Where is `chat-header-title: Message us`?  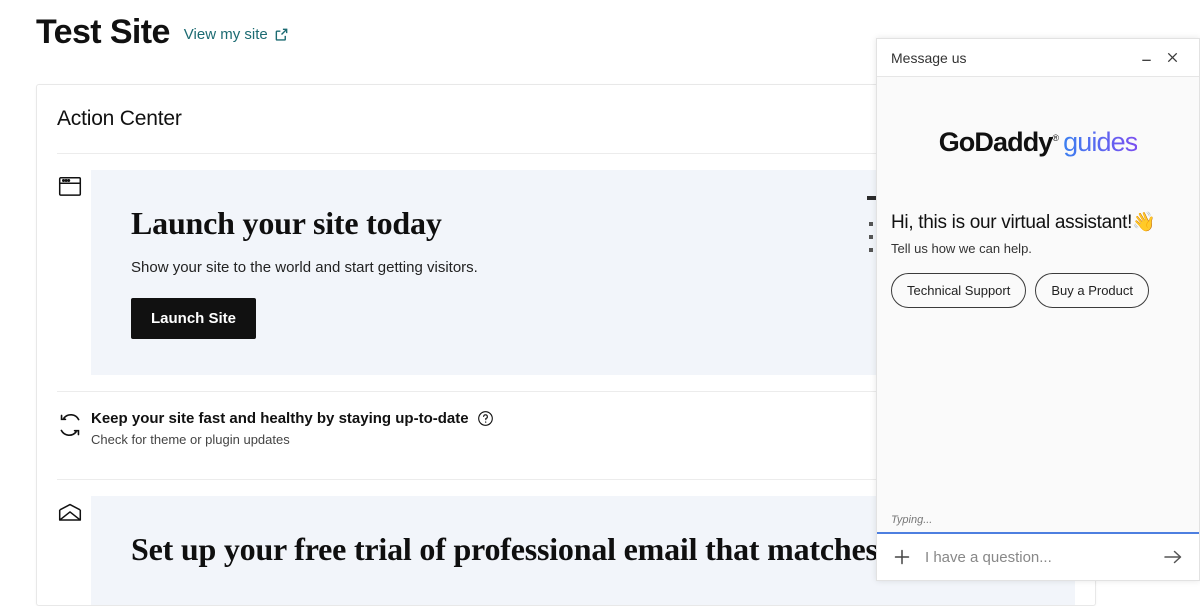
chat-header-title: Message us is located at coordinates (929, 57).